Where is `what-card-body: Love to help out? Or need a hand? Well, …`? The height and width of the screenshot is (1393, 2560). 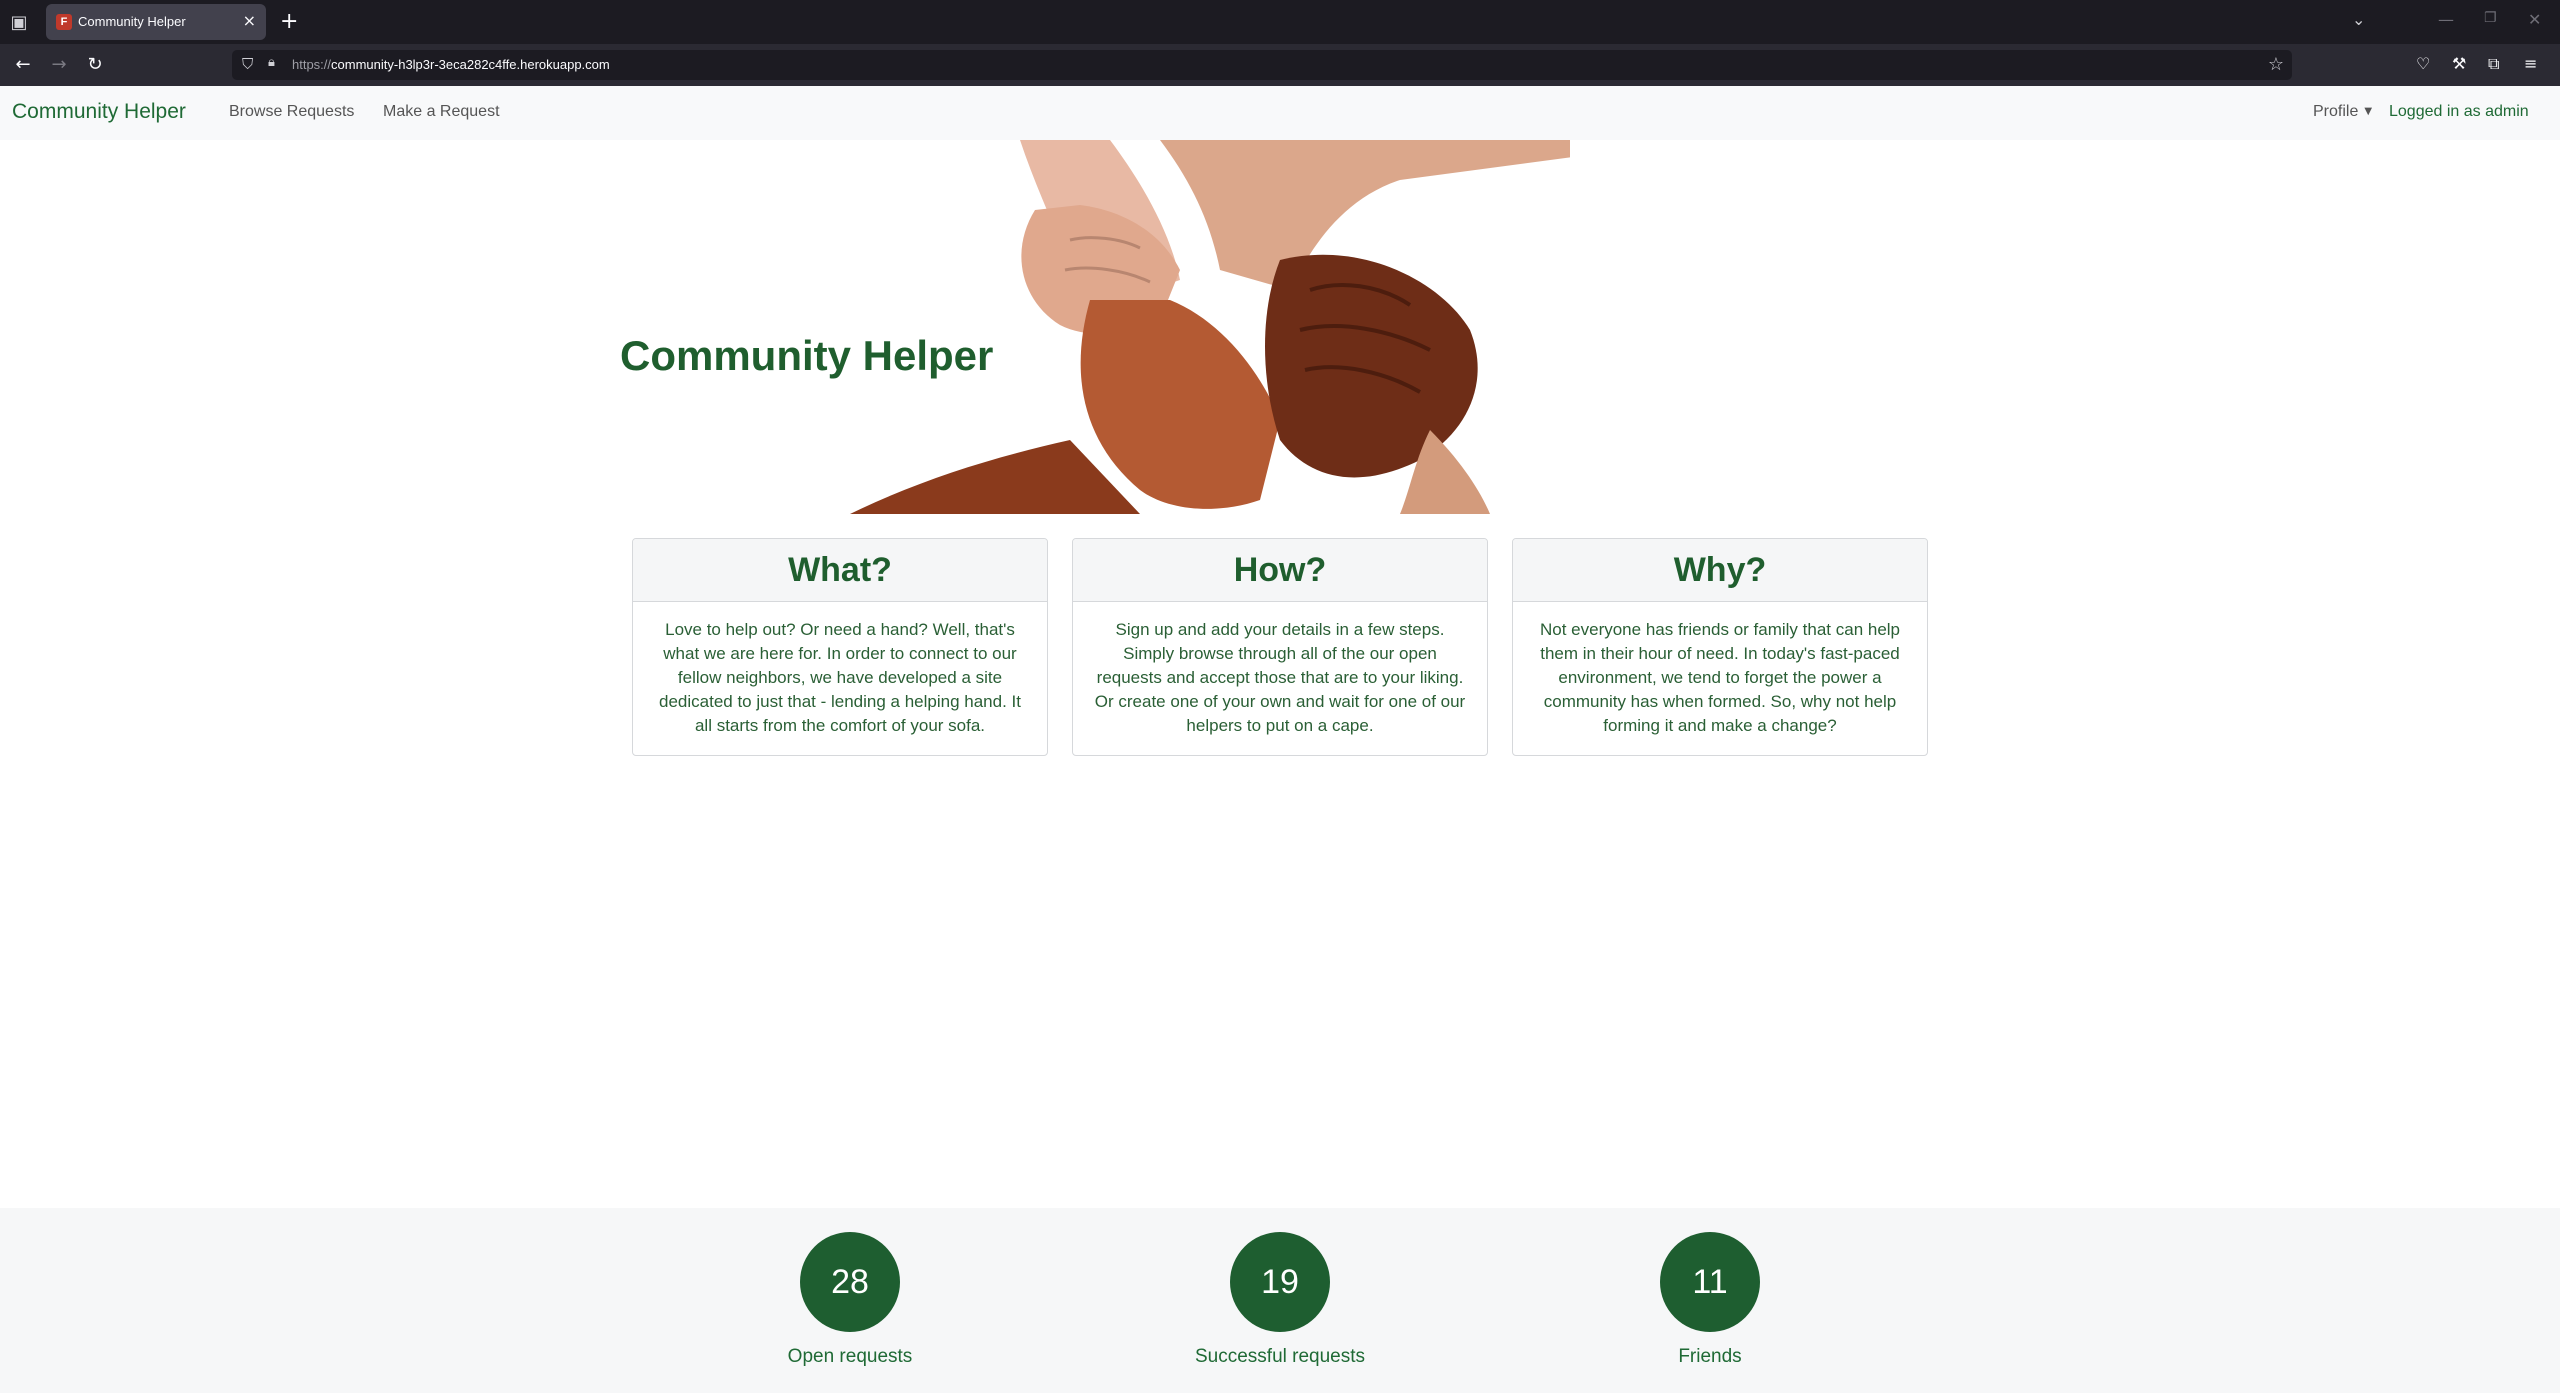 what-card-body: Love to help out? Or need a hand? Well, … is located at coordinates (840, 677).